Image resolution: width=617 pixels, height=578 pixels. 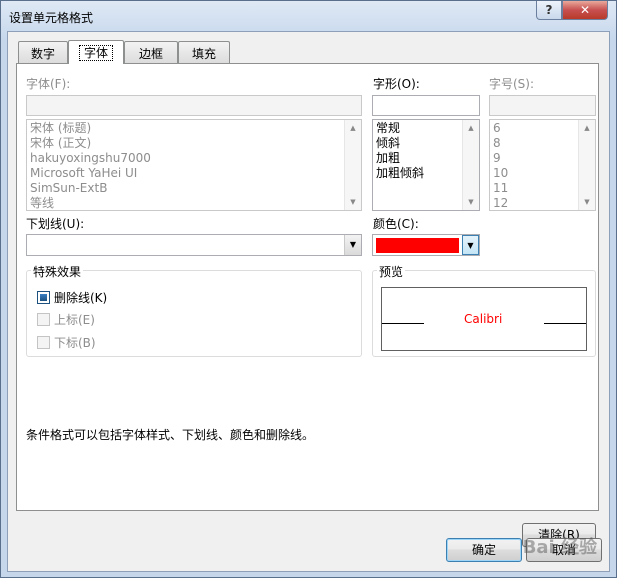 I want to click on style-list-scrollbar: ▲ ▼, so click(x=470, y=165).